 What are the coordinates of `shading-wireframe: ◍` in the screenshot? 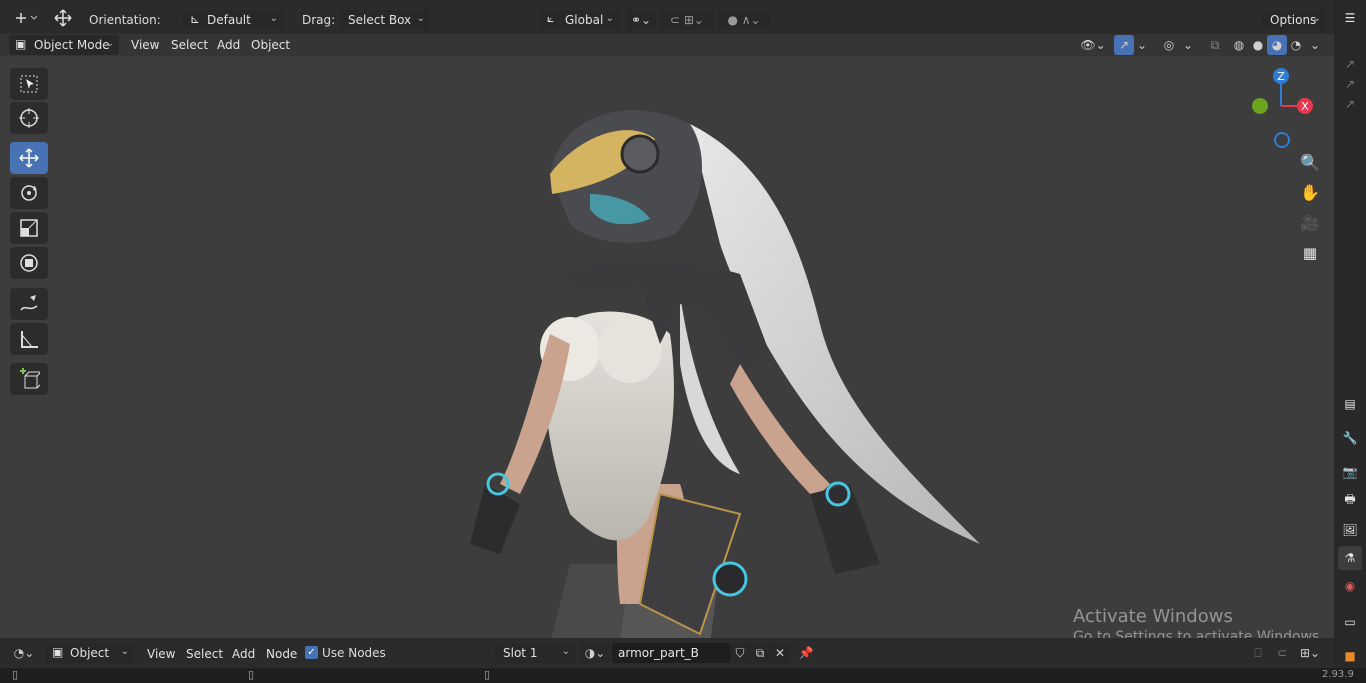 It's located at (1239, 45).